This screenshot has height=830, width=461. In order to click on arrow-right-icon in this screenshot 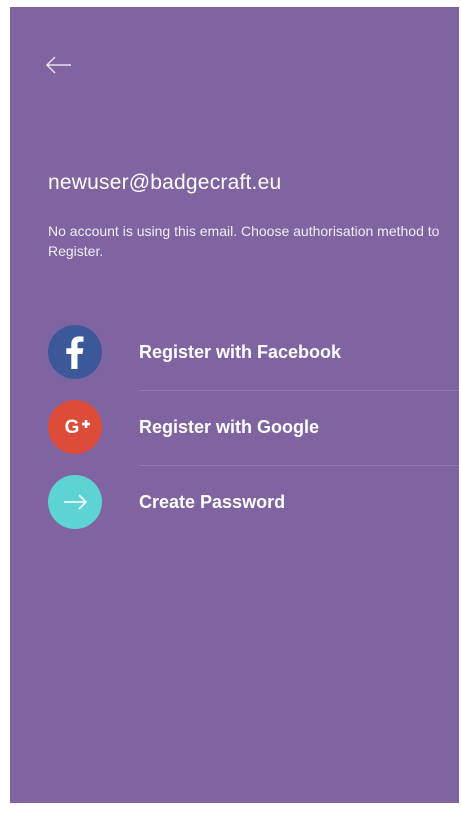, I will do `click(75, 502)`.